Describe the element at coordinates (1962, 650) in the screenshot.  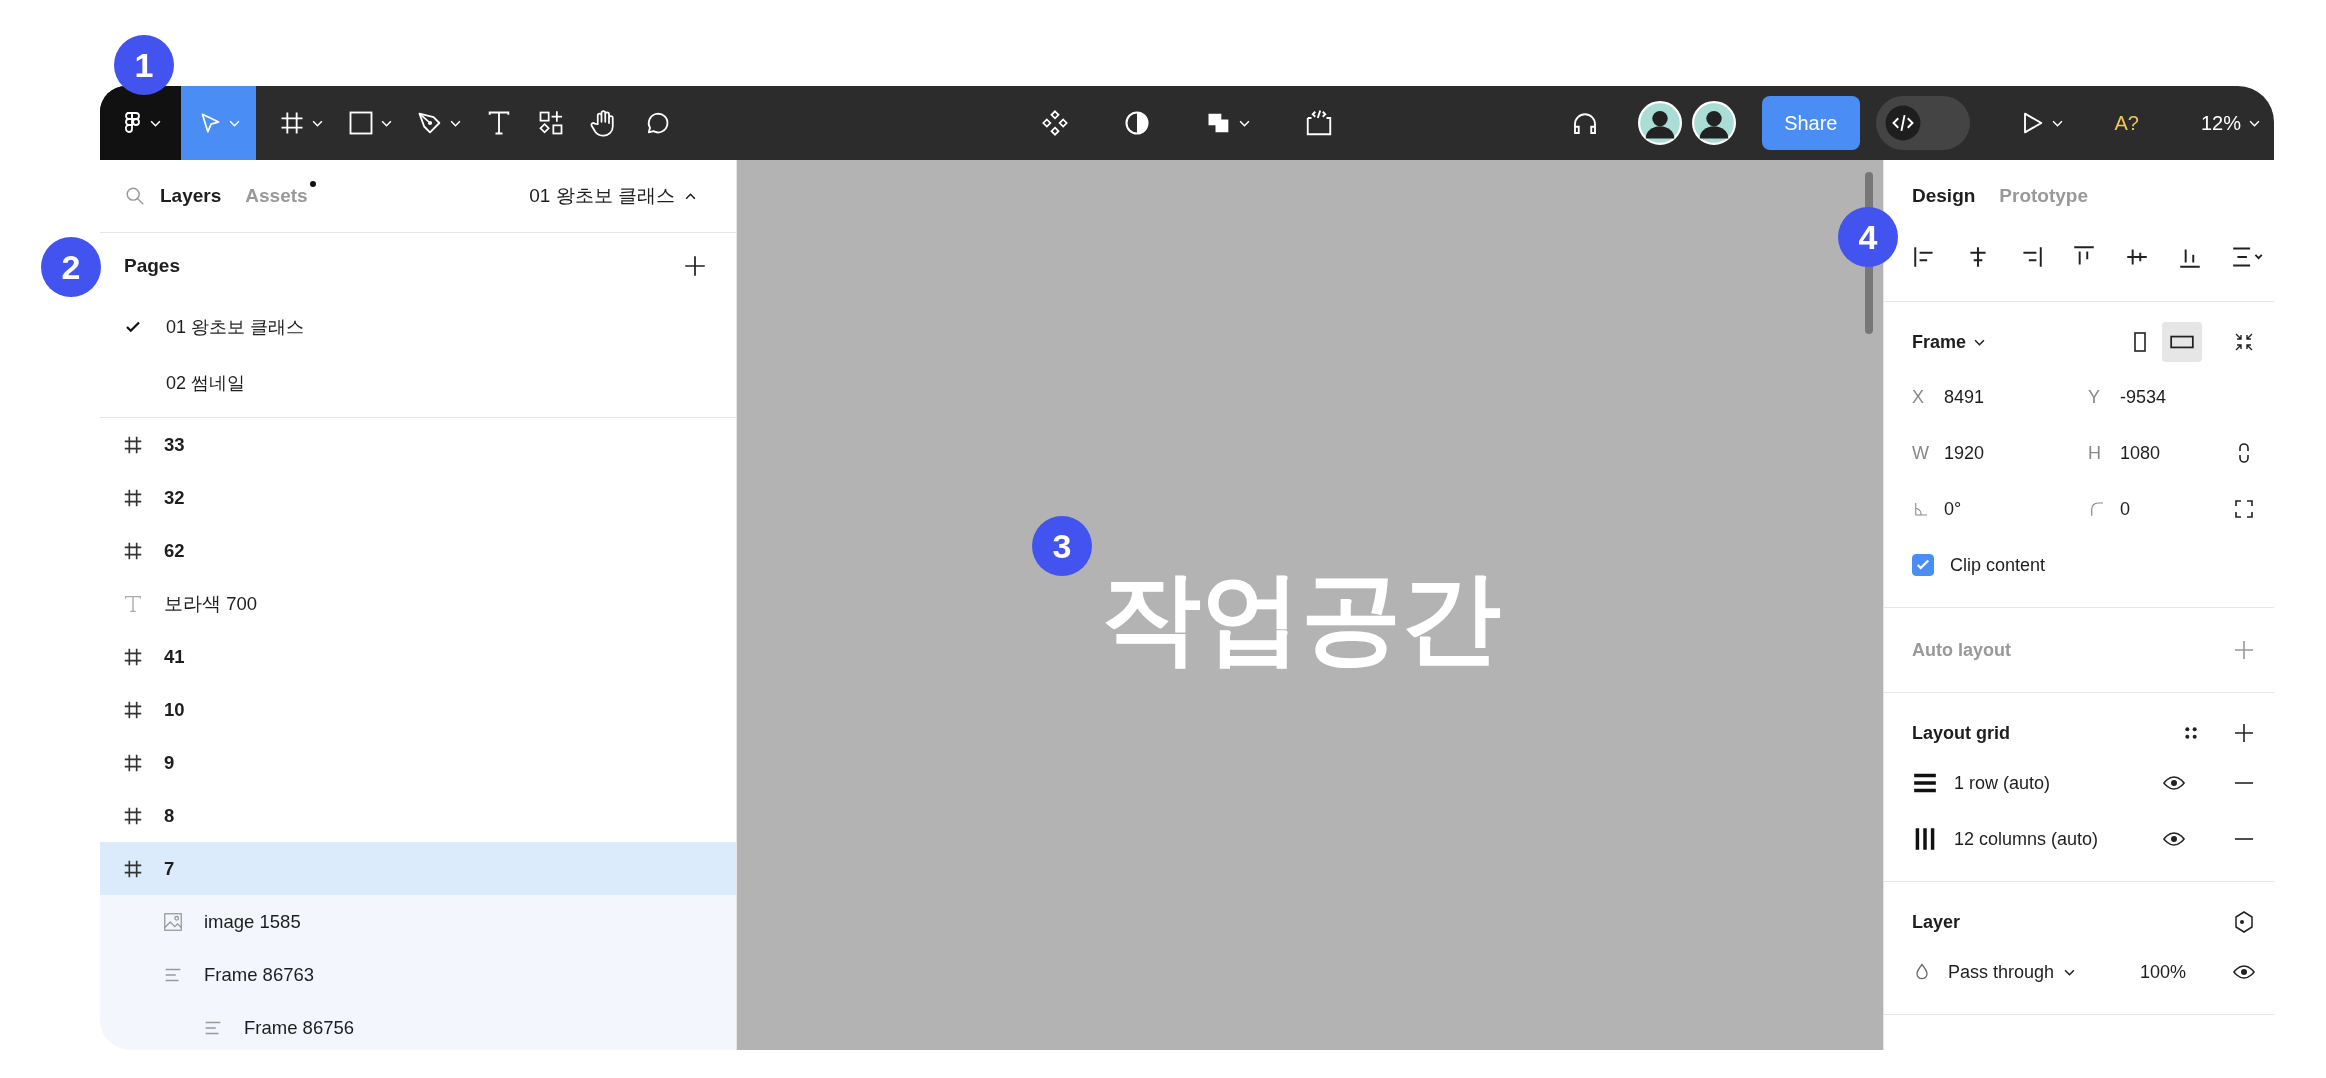
I see `section-title: Auto layout` at that location.